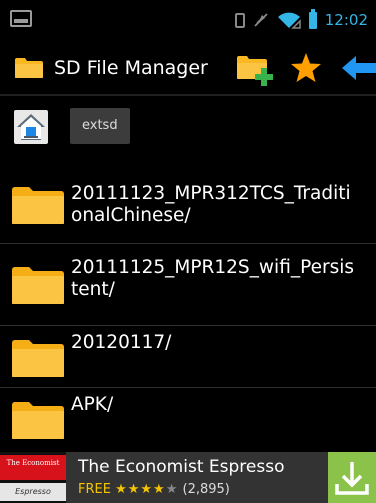 The image size is (376, 503). I want to click on file-name: 20111125_MPR12S_wifi_Persis tent/, so click(223, 279).